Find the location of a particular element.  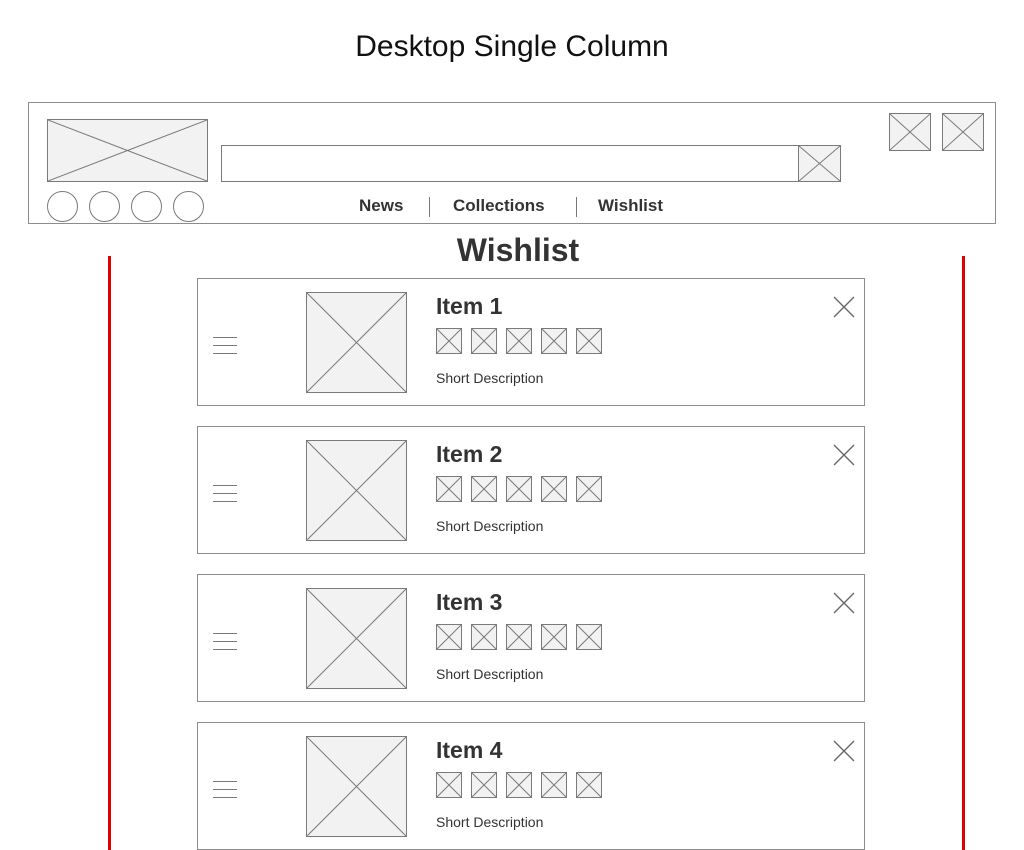

wishlist-item-card: Item 4 Short Description is located at coordinates (531, 786).